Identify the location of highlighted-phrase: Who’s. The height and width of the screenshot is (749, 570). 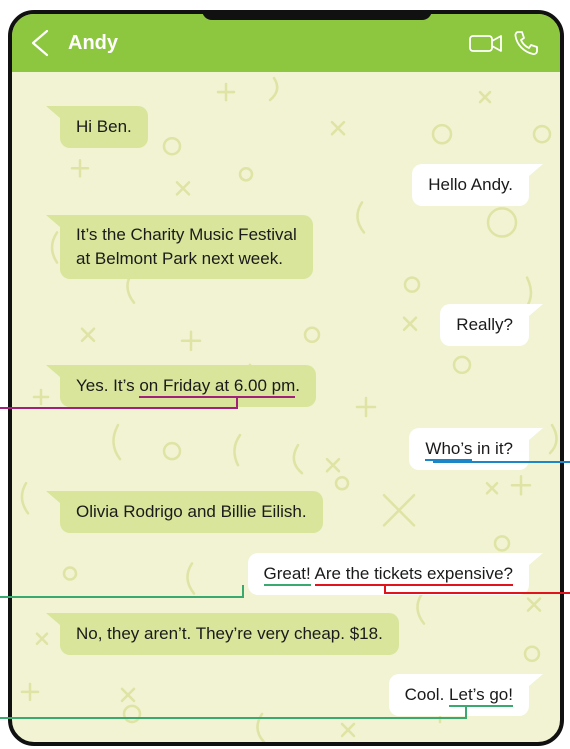
(449, 450).